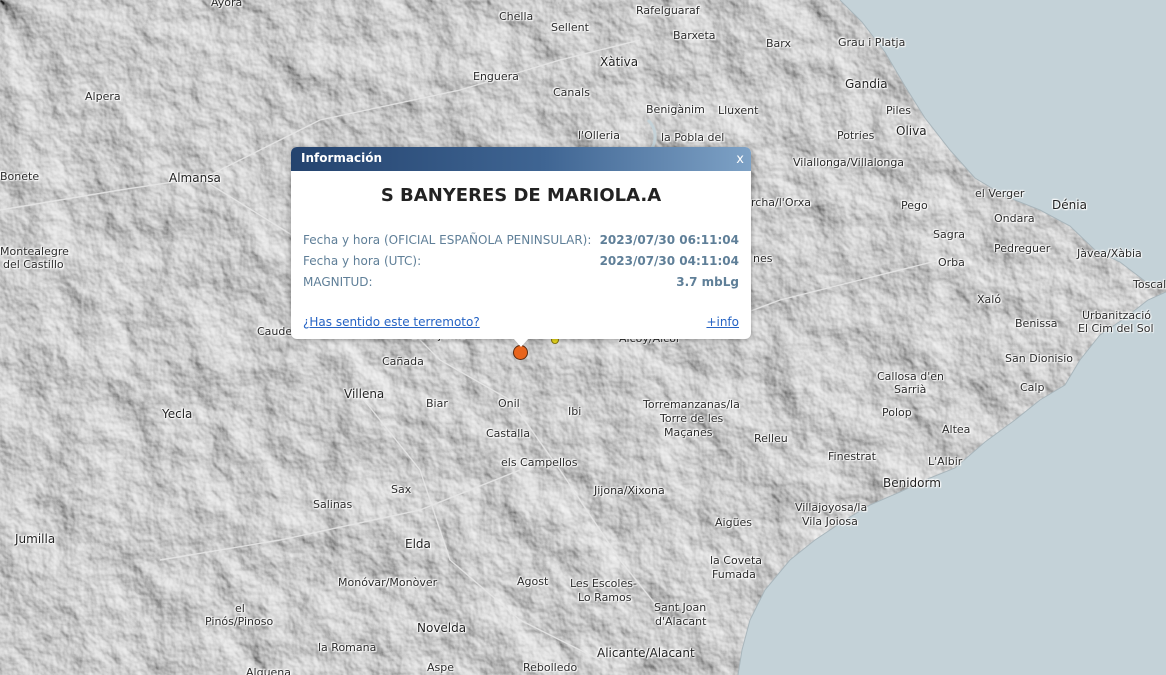  Describe the element at coordinates (239, 621) in the screenshot. I see `place-label: Pinós/Pinoso` at that location.